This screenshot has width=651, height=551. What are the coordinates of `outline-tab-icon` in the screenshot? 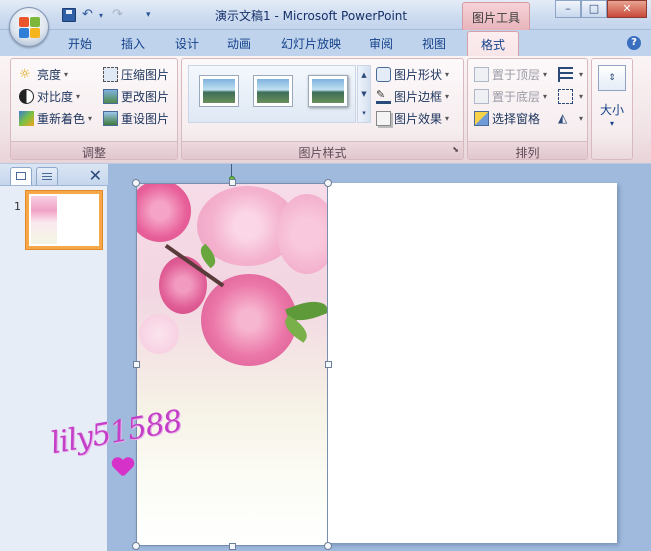 It's located at (47, 176).